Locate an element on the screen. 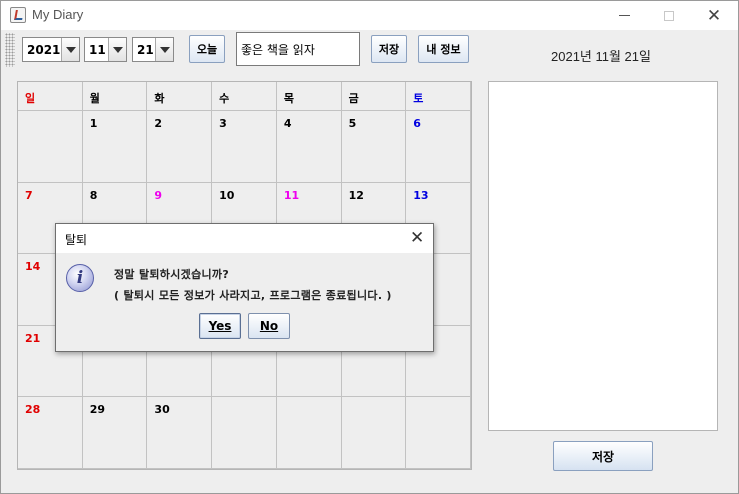 This screenshot has width=739, height=494. day-cell: 28 is located at coordinates (50, 433).